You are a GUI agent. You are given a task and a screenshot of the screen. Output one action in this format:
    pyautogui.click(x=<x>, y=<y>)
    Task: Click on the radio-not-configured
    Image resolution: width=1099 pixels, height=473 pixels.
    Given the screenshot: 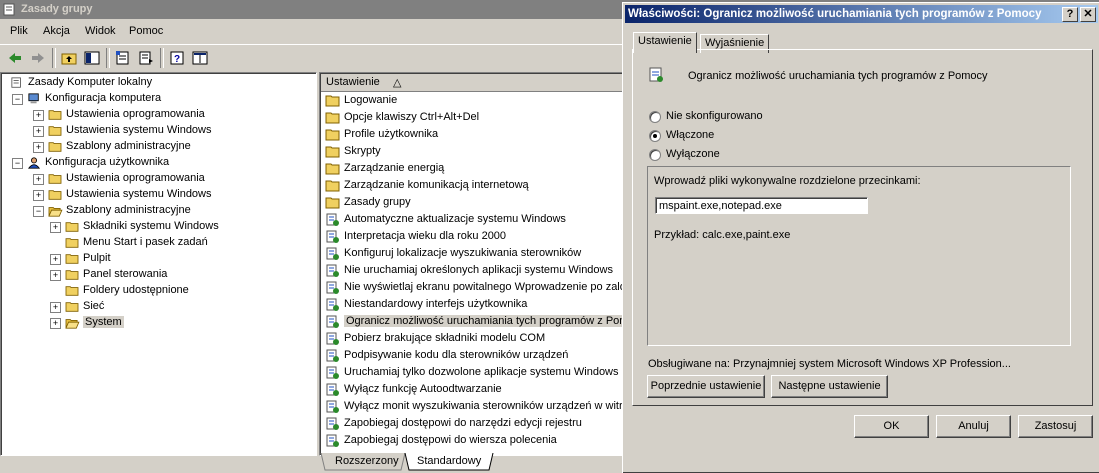 What is the action you would take?
    pyautogui.click(x=655, y=117)
    